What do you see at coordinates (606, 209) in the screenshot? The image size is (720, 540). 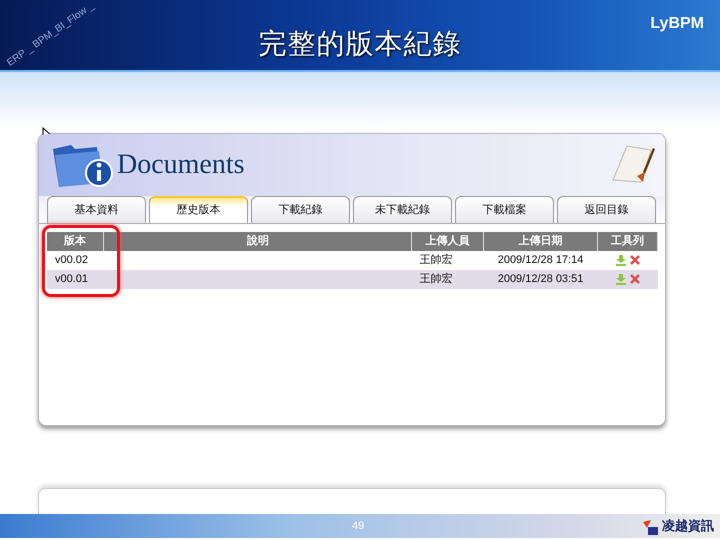 I see `tab: 返回目錄` at bounding box center [606, 209].